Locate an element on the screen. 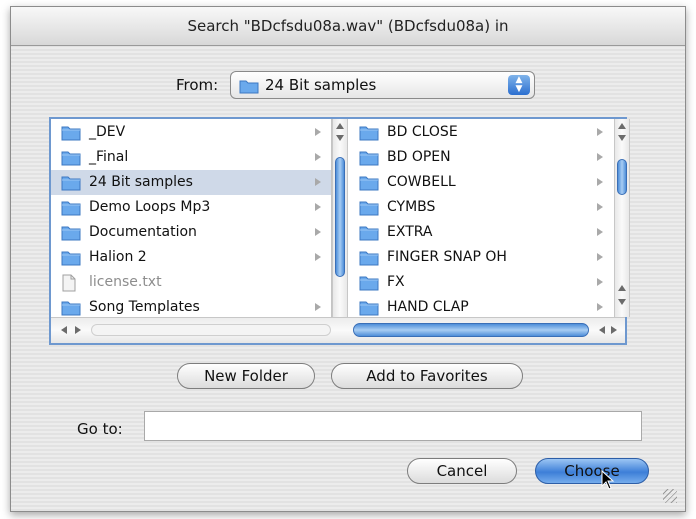 The width and height of the screenshot is (696, 519). browser-row-label: HAND CLAP is located at coordinates (428, 307).